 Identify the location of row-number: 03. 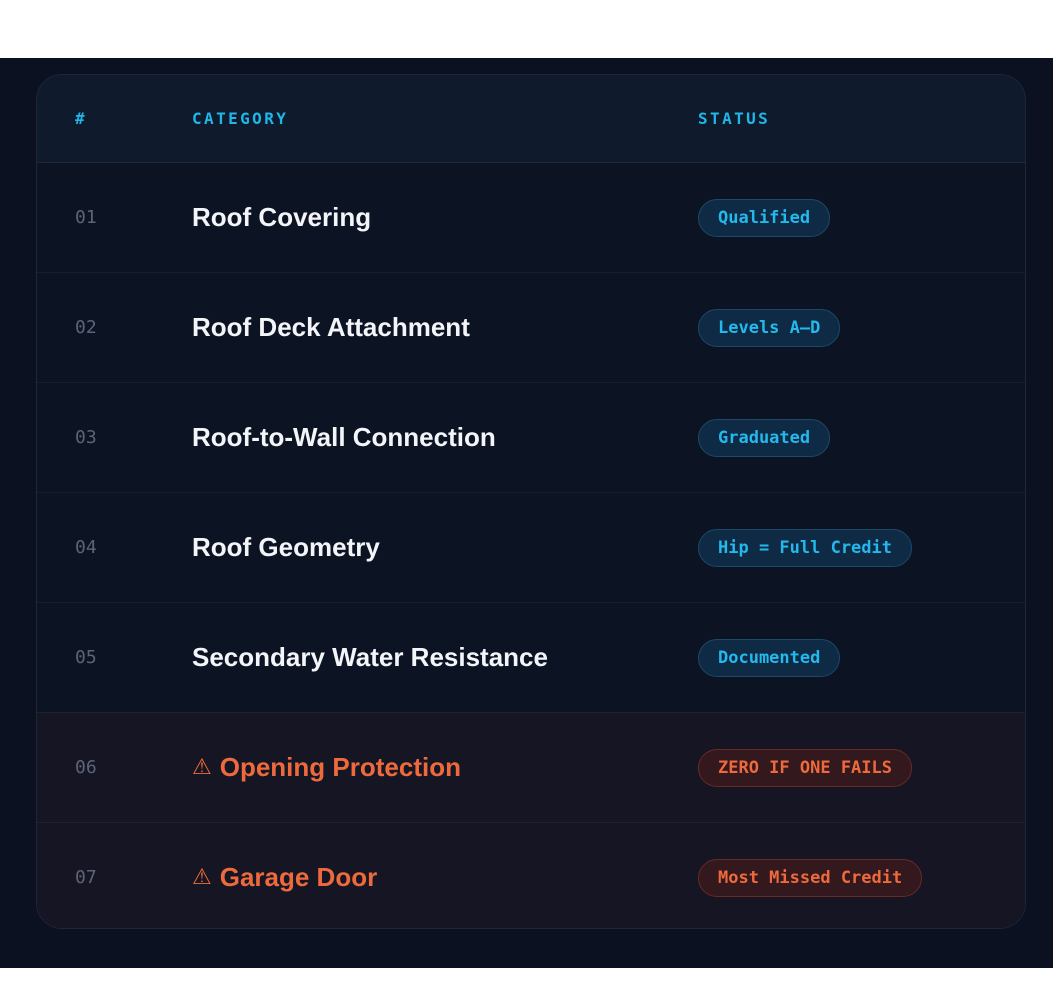
(86, 437).